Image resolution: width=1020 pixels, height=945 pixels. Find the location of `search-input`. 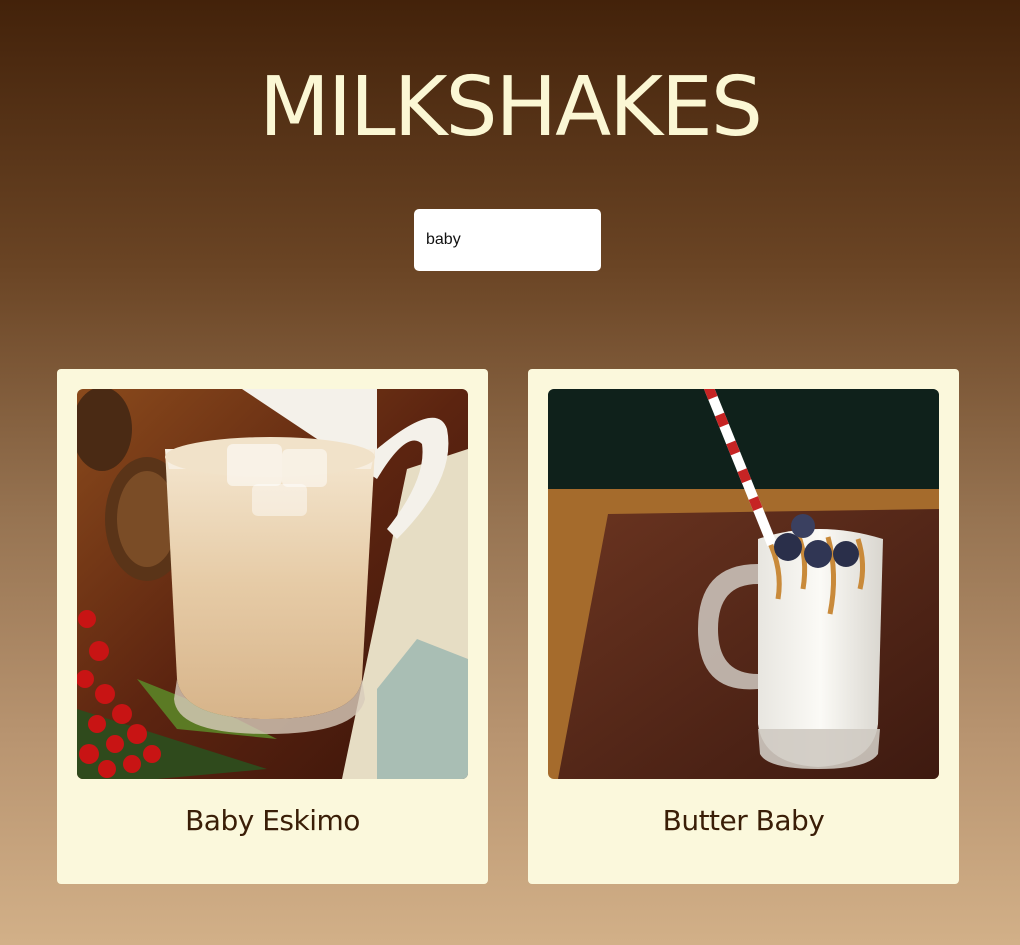

search-input is located at coordinates (507, 240).